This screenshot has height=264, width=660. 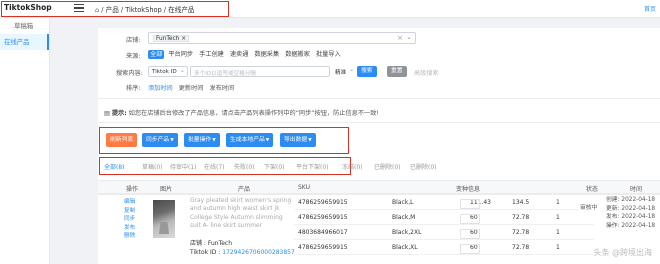 I want to click on row-operations: 编辑 复制 同步 发布 删除, so click(x=131, y=219).